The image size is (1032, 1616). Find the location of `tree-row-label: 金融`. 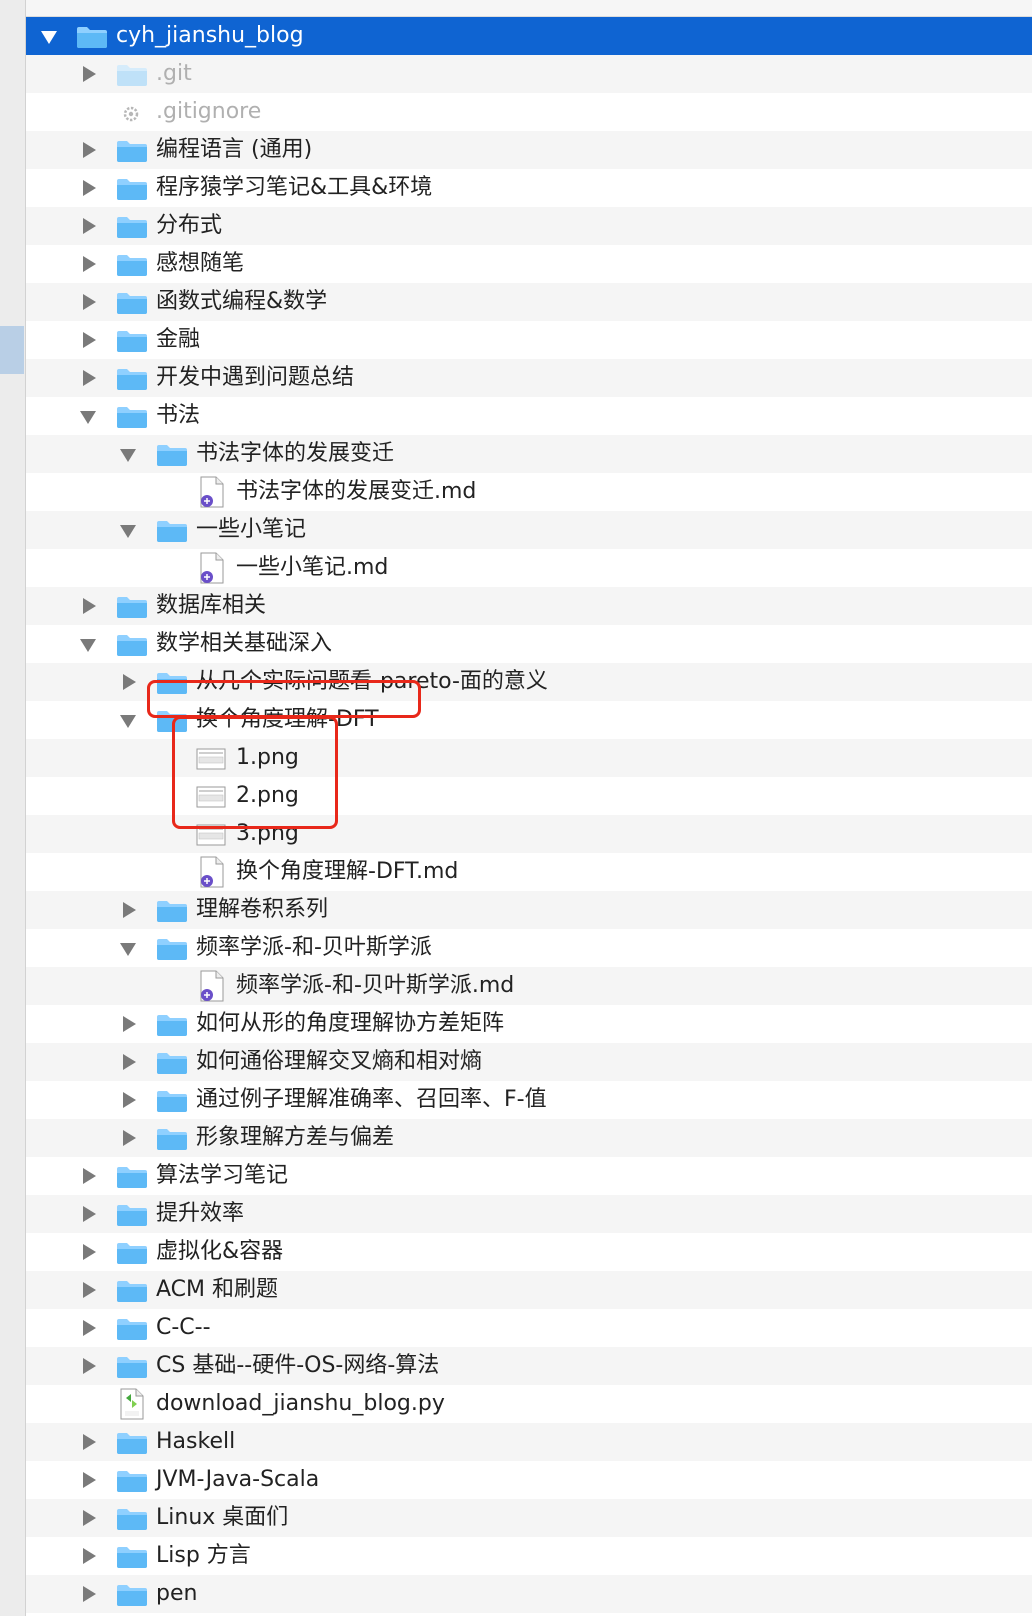

tree-row-label: 金融 is located at coordinates (178, 339).